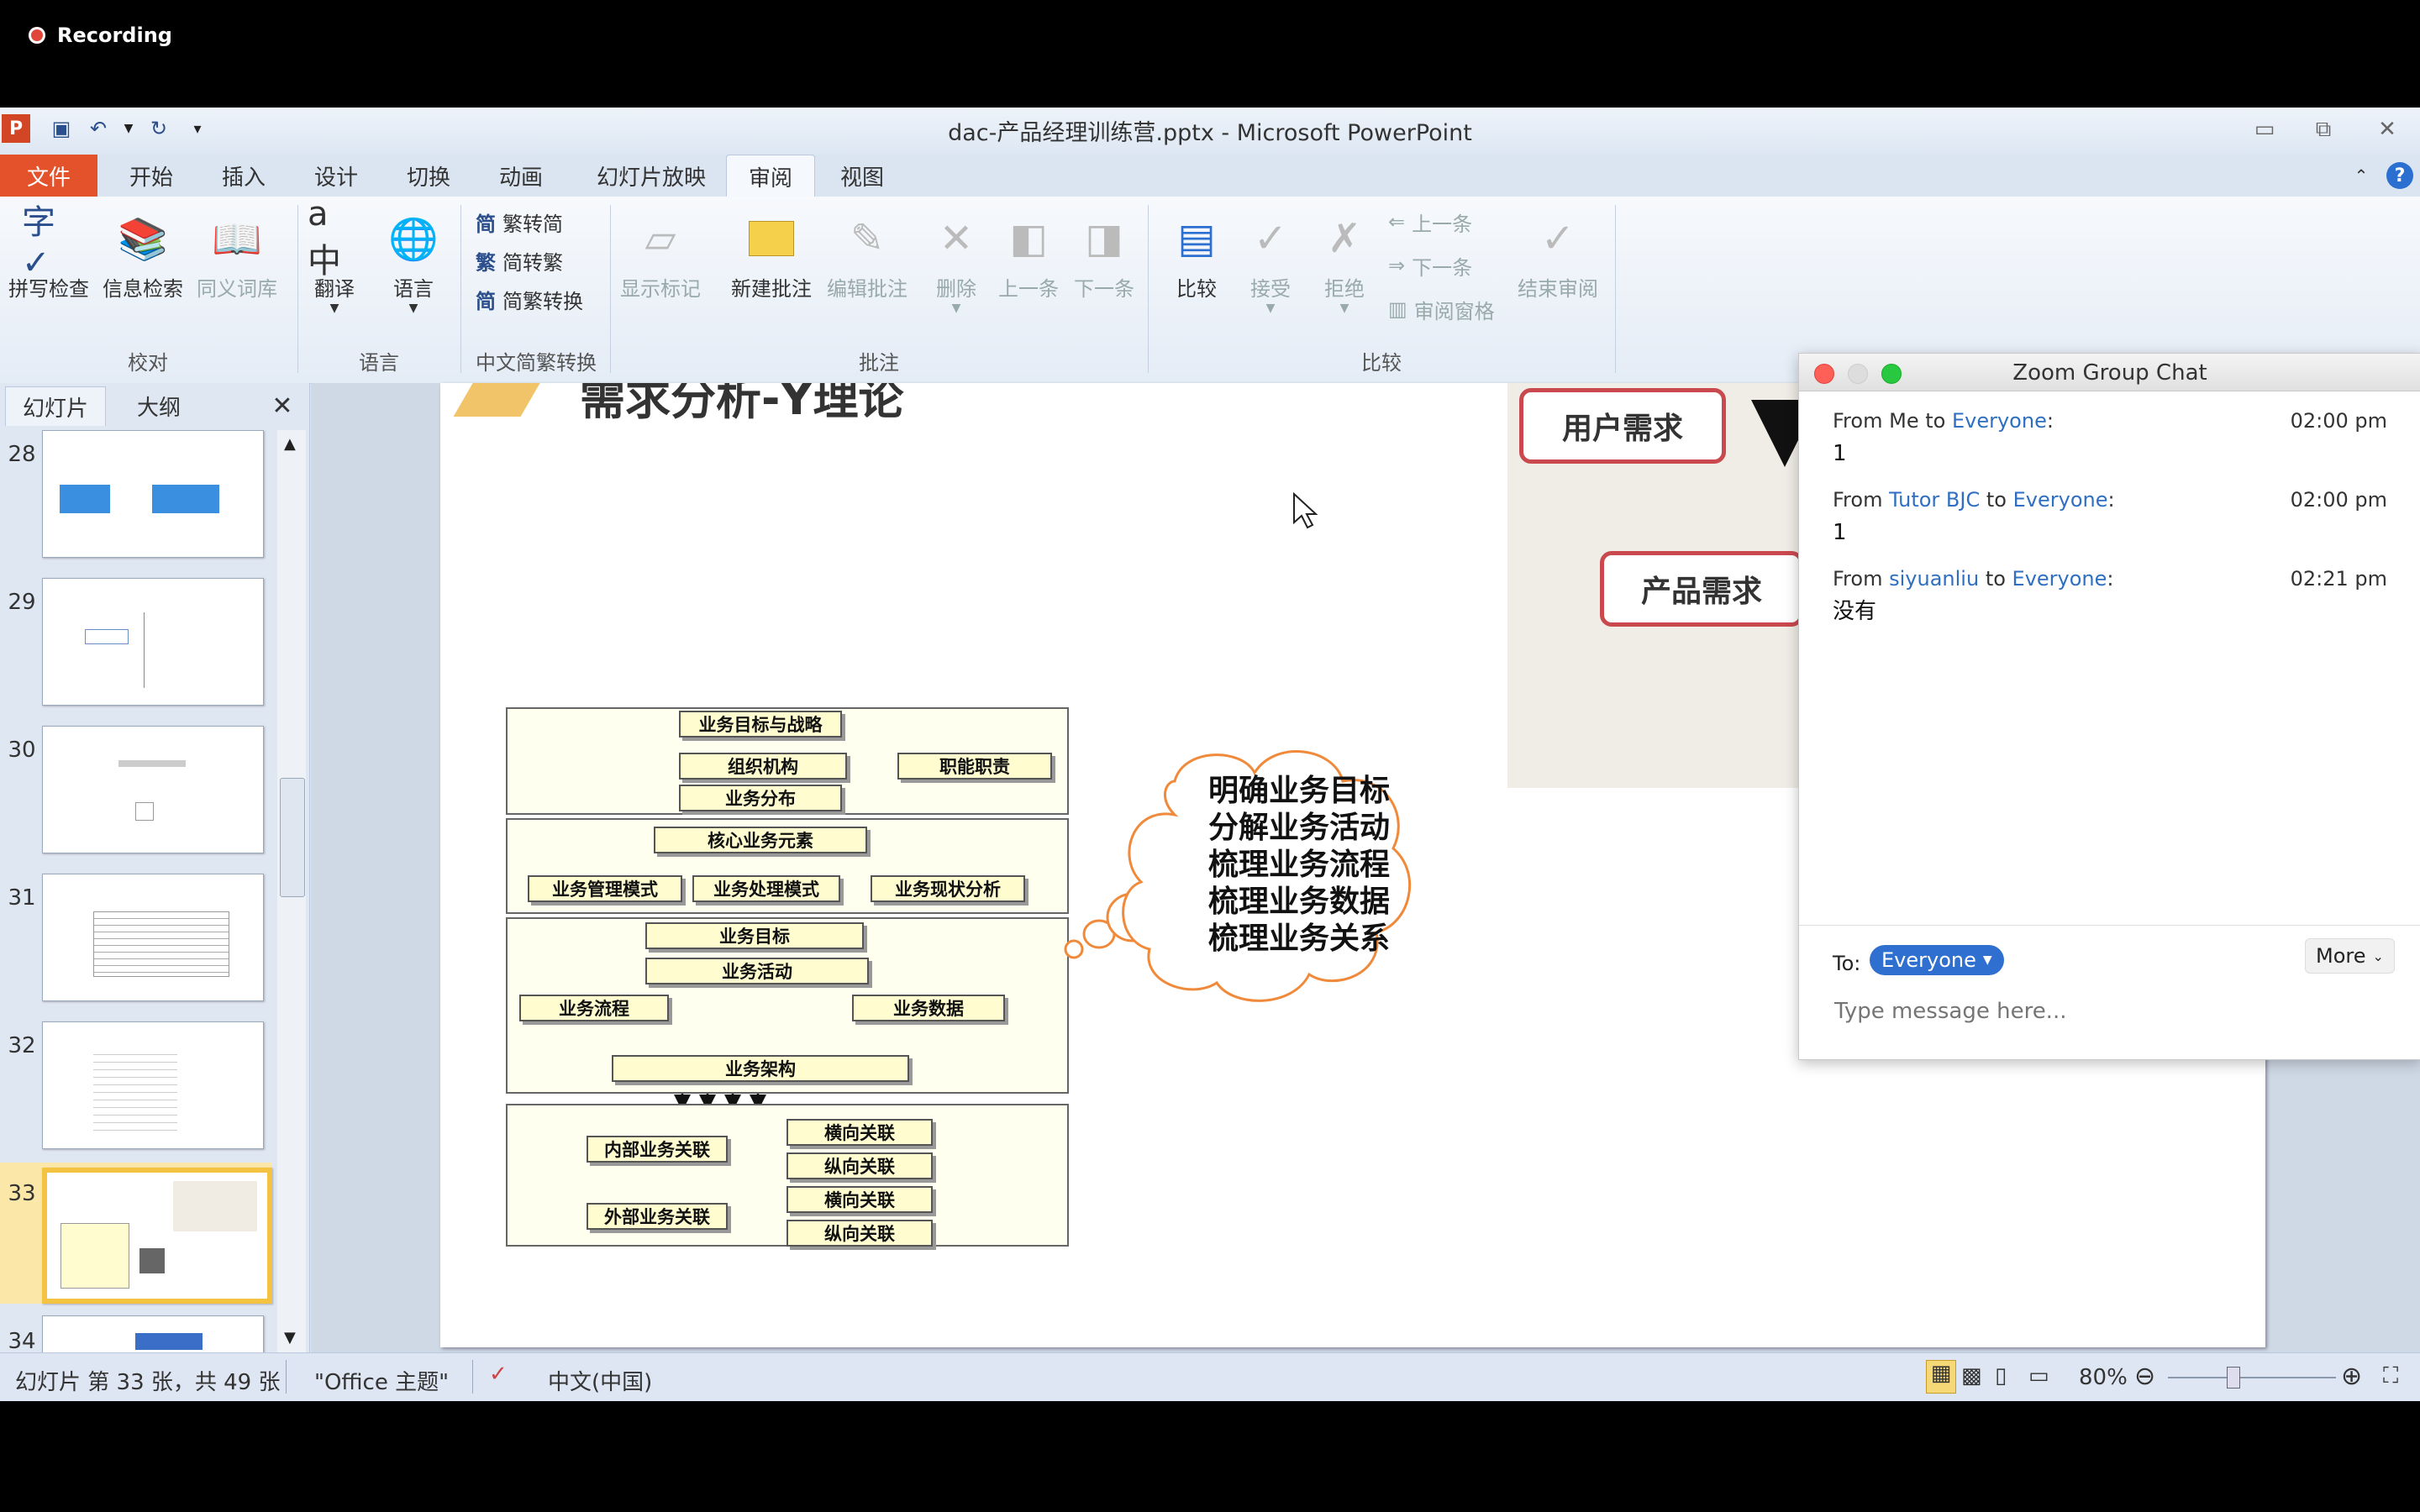  What do you see at coordinates (1397, 309) in the screenshot?
I see `review-pane-icon: ▥` at bounding box center [1397, 309].